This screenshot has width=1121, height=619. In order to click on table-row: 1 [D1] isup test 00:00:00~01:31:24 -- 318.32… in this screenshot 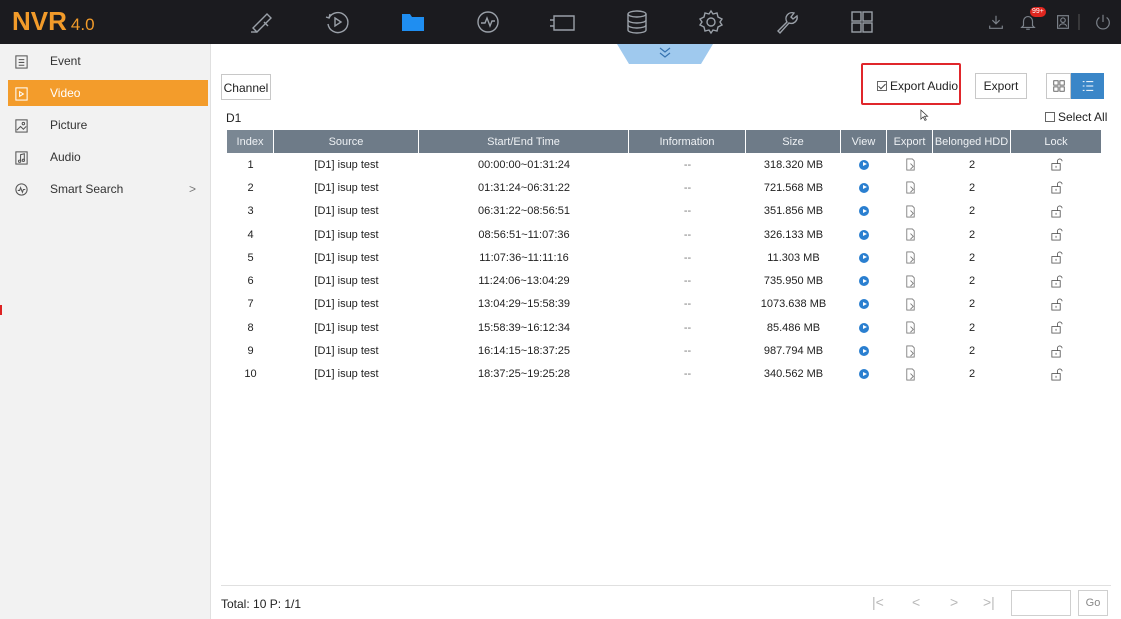, I will do `click(664, 164)`.